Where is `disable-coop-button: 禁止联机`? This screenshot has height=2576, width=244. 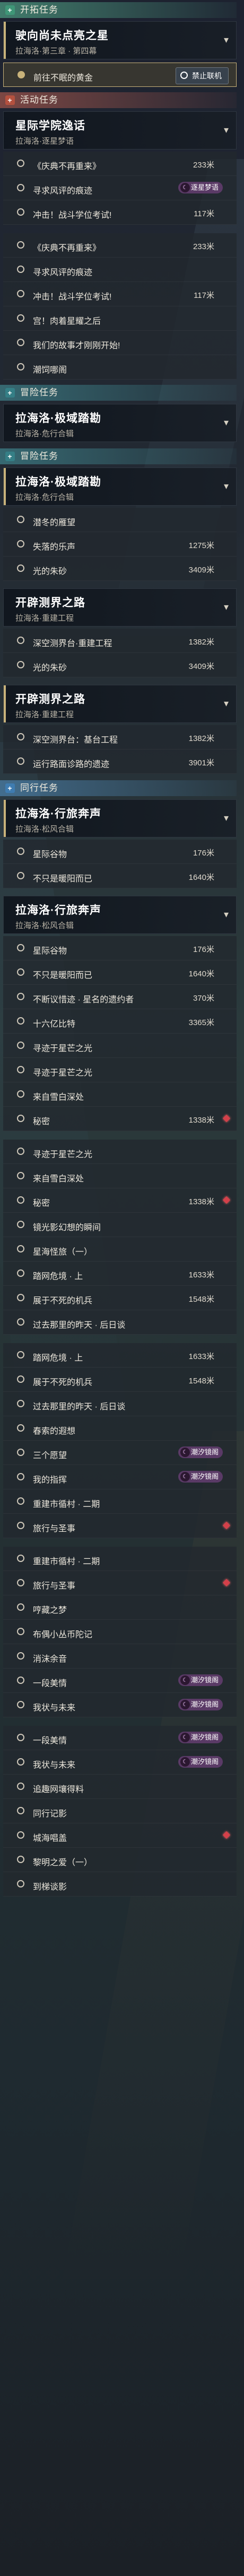
disable-coop-button: 禁止联机 is located at coordinates (203, 75).